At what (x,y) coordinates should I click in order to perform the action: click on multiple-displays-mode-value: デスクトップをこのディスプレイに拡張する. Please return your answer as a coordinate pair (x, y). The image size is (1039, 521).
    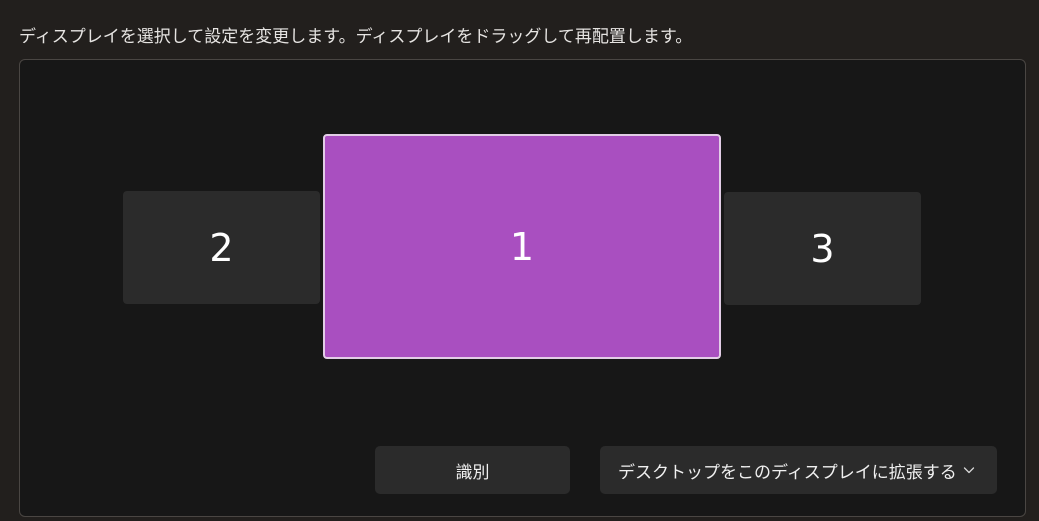
    Looking at the image, I should click on (787, 472).